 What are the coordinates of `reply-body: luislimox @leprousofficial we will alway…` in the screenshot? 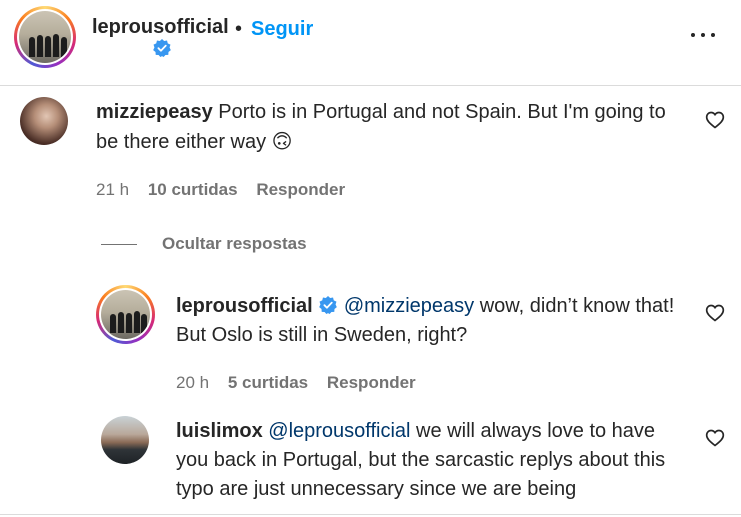 It's located at (426, 460).